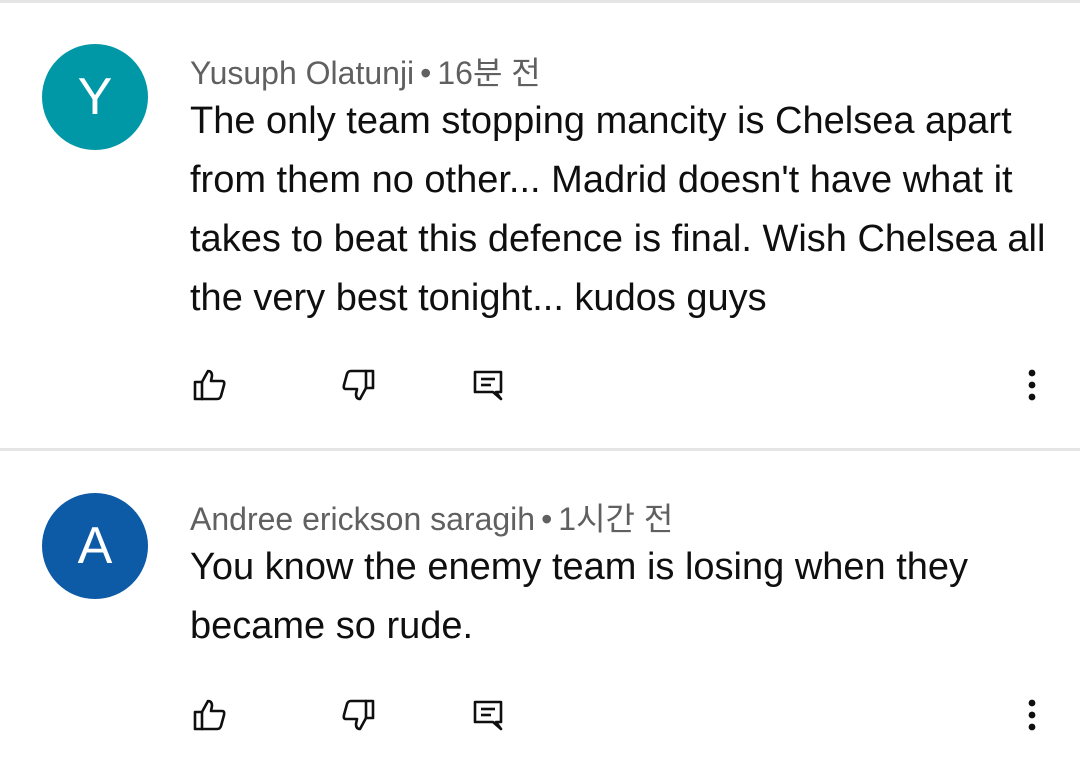 This screenshot has height=760, width=1080. I want to click on comment-time: 16분 전, so click(489, 73).